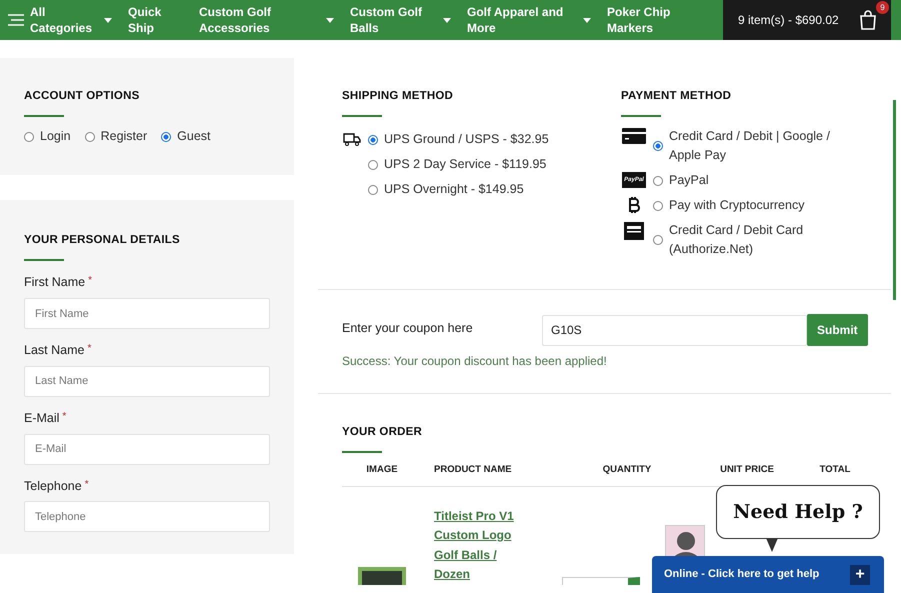 Image resolution: width=901 pixels, height=593 pixels. Describe the element at coordinates (147, 449) in the screenshot. I see `text-input-field: E-Mail` at that location.